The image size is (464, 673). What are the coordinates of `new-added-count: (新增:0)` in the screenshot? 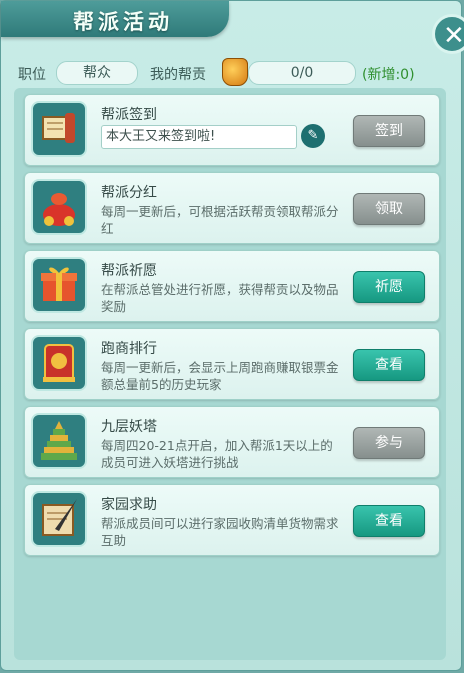 It's located at (388, 75).